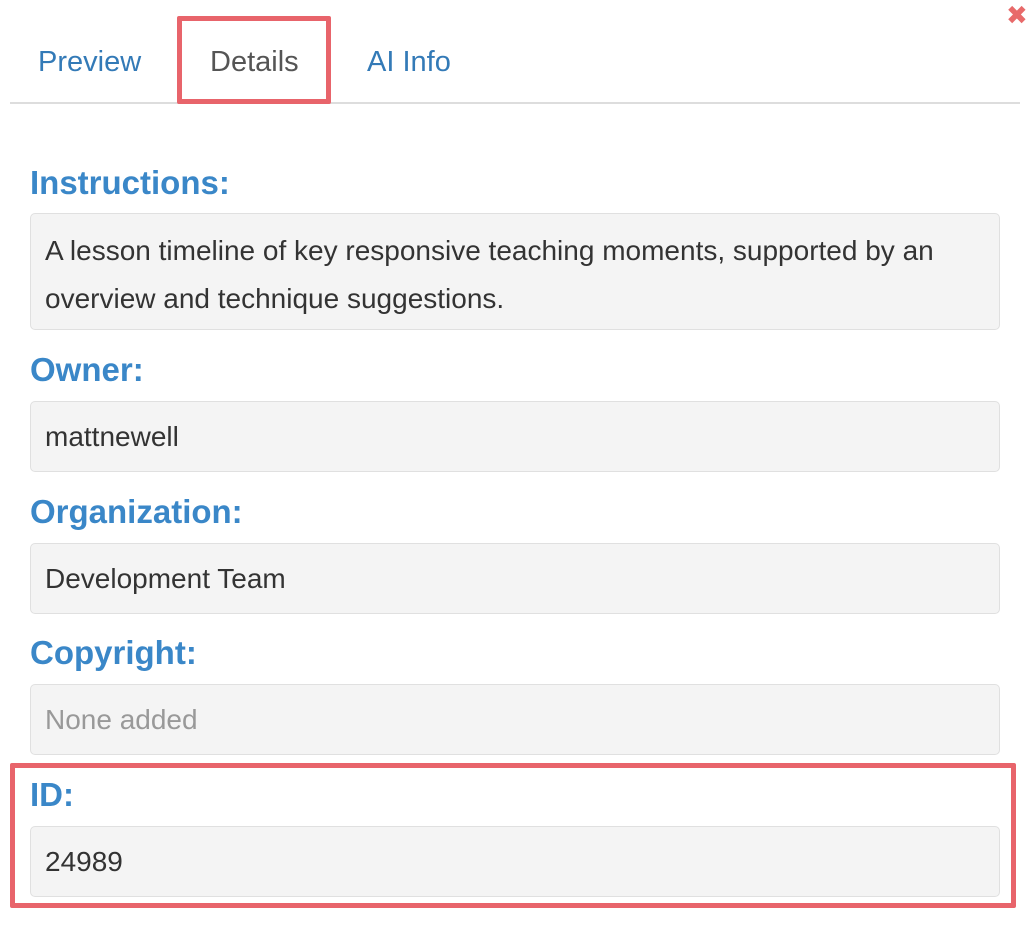 Image resolution: width=1028 pixels, height=928 pixels. I want to click on id-label: ID:, so click(52, 794).